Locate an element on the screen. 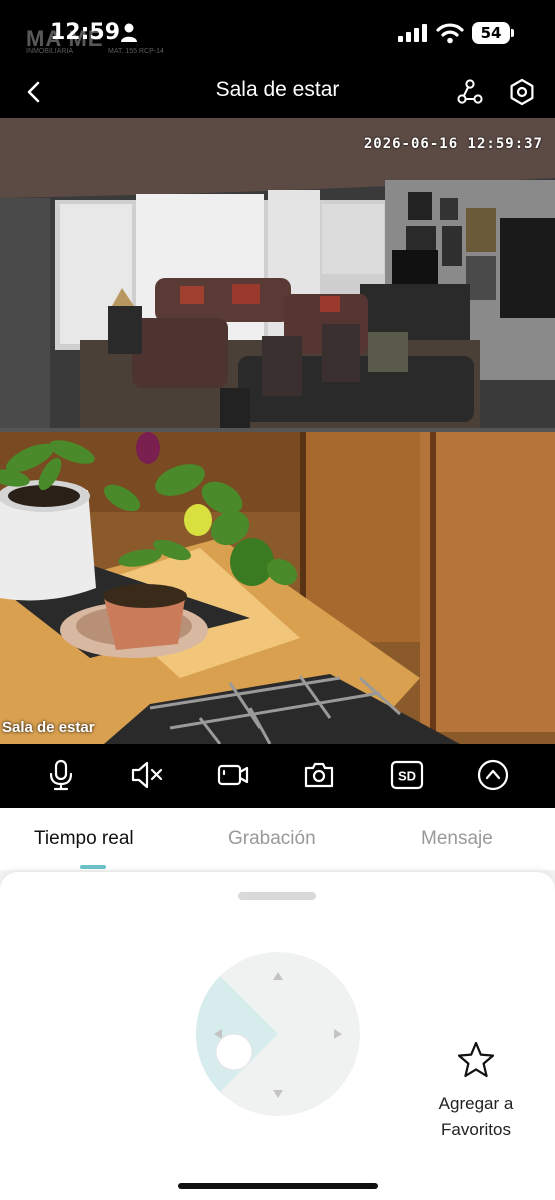 The width and height of the screenshot is (555, 1200). chevron-up-circle-icon is located at coordinates (493, 775).